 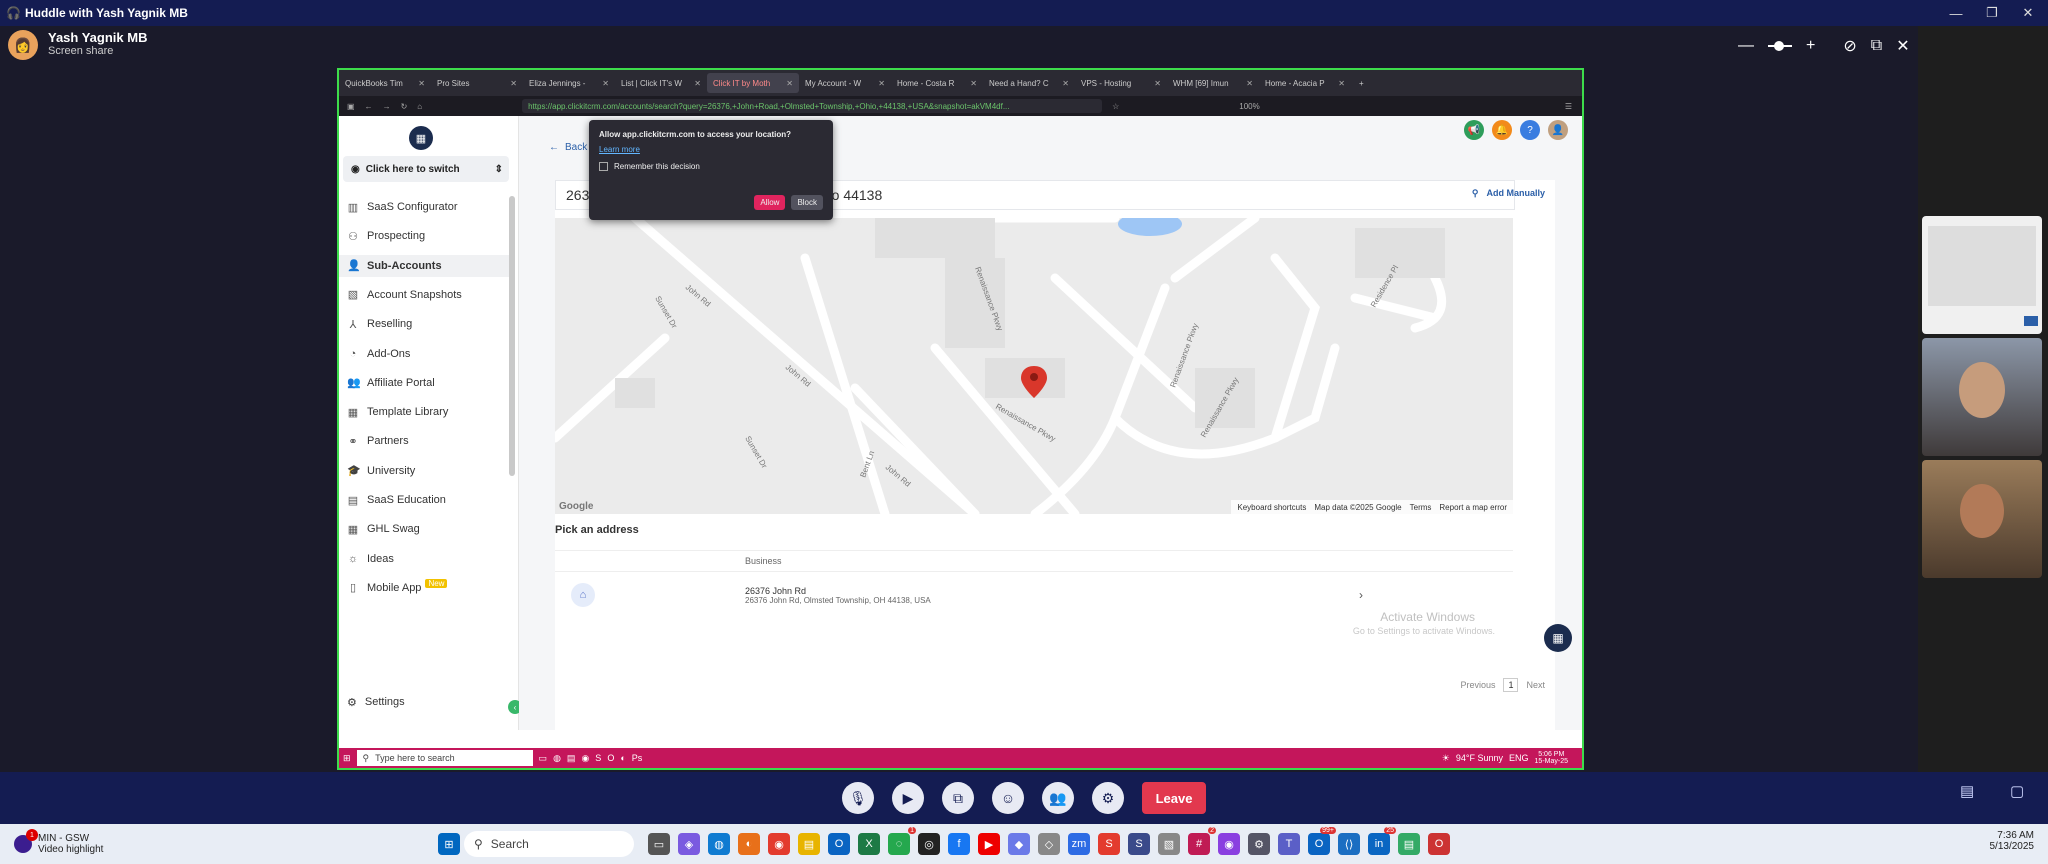 What do you see at coordinates (477, 83) in the screenshot?
I see `browser-tab: Pro Sites ✕` at bounding box center [477, 83].